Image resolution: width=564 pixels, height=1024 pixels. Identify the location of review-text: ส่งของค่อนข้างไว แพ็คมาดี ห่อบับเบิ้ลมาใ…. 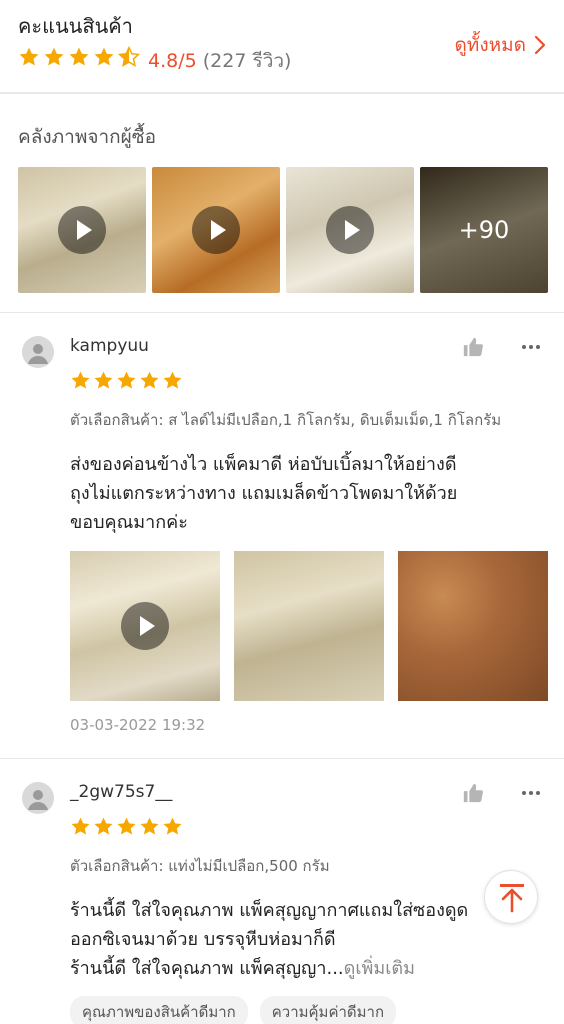
(310, 493).